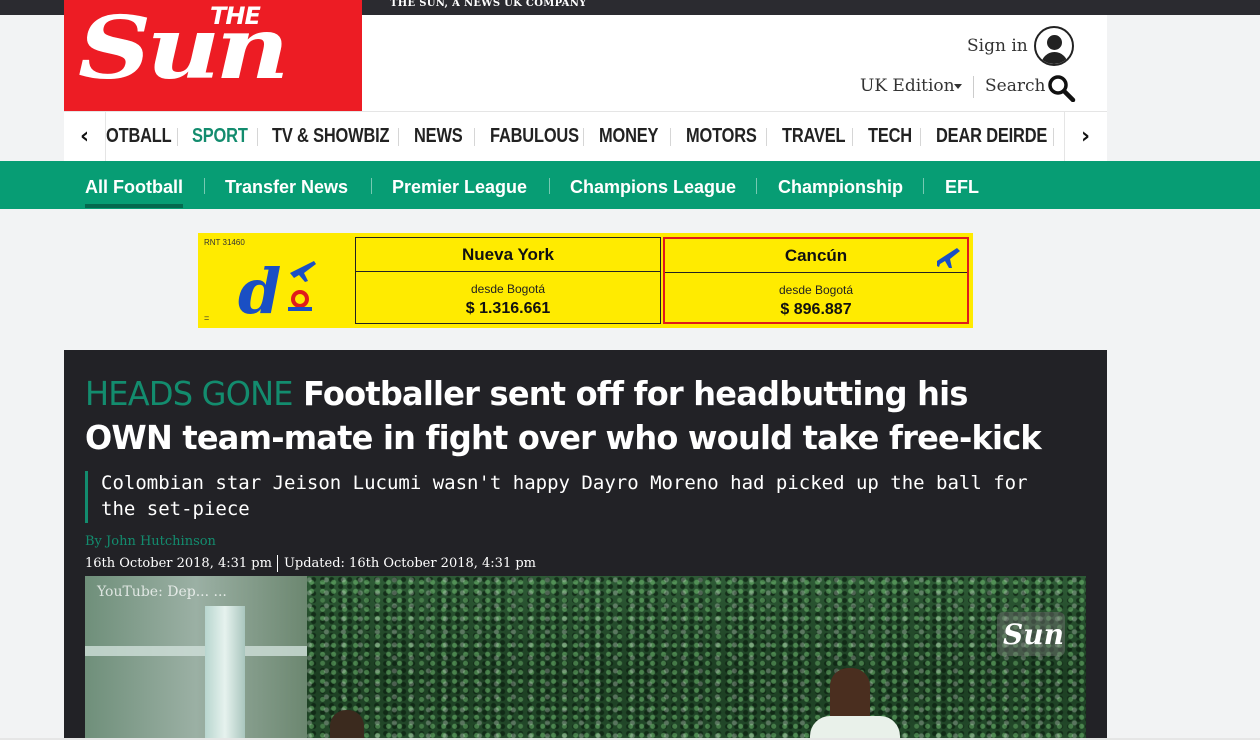 The width and height of the screenshot is (1260, 740). Describe the element at coordinates (189, 393) in the screenshot. I see `headline-kicker: HEADS GONE` at that location.